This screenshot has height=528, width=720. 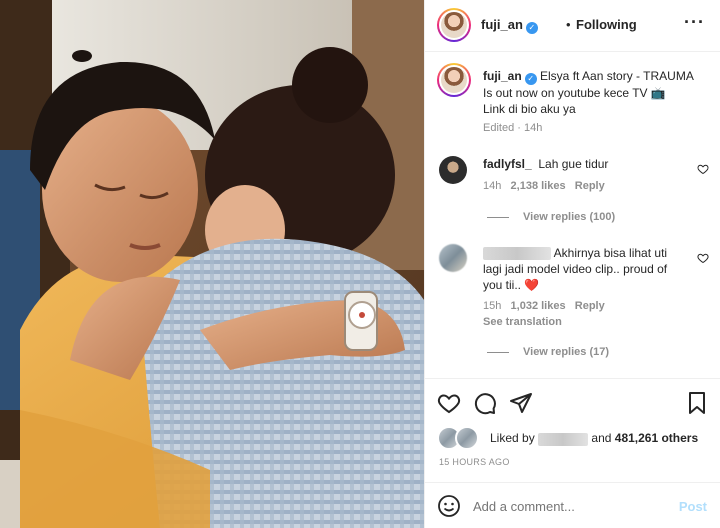 What do you see at coordinates (656, 438) in the screenshot?
I see `likes-count: 481,261 others` at bounding box center [656, 438].